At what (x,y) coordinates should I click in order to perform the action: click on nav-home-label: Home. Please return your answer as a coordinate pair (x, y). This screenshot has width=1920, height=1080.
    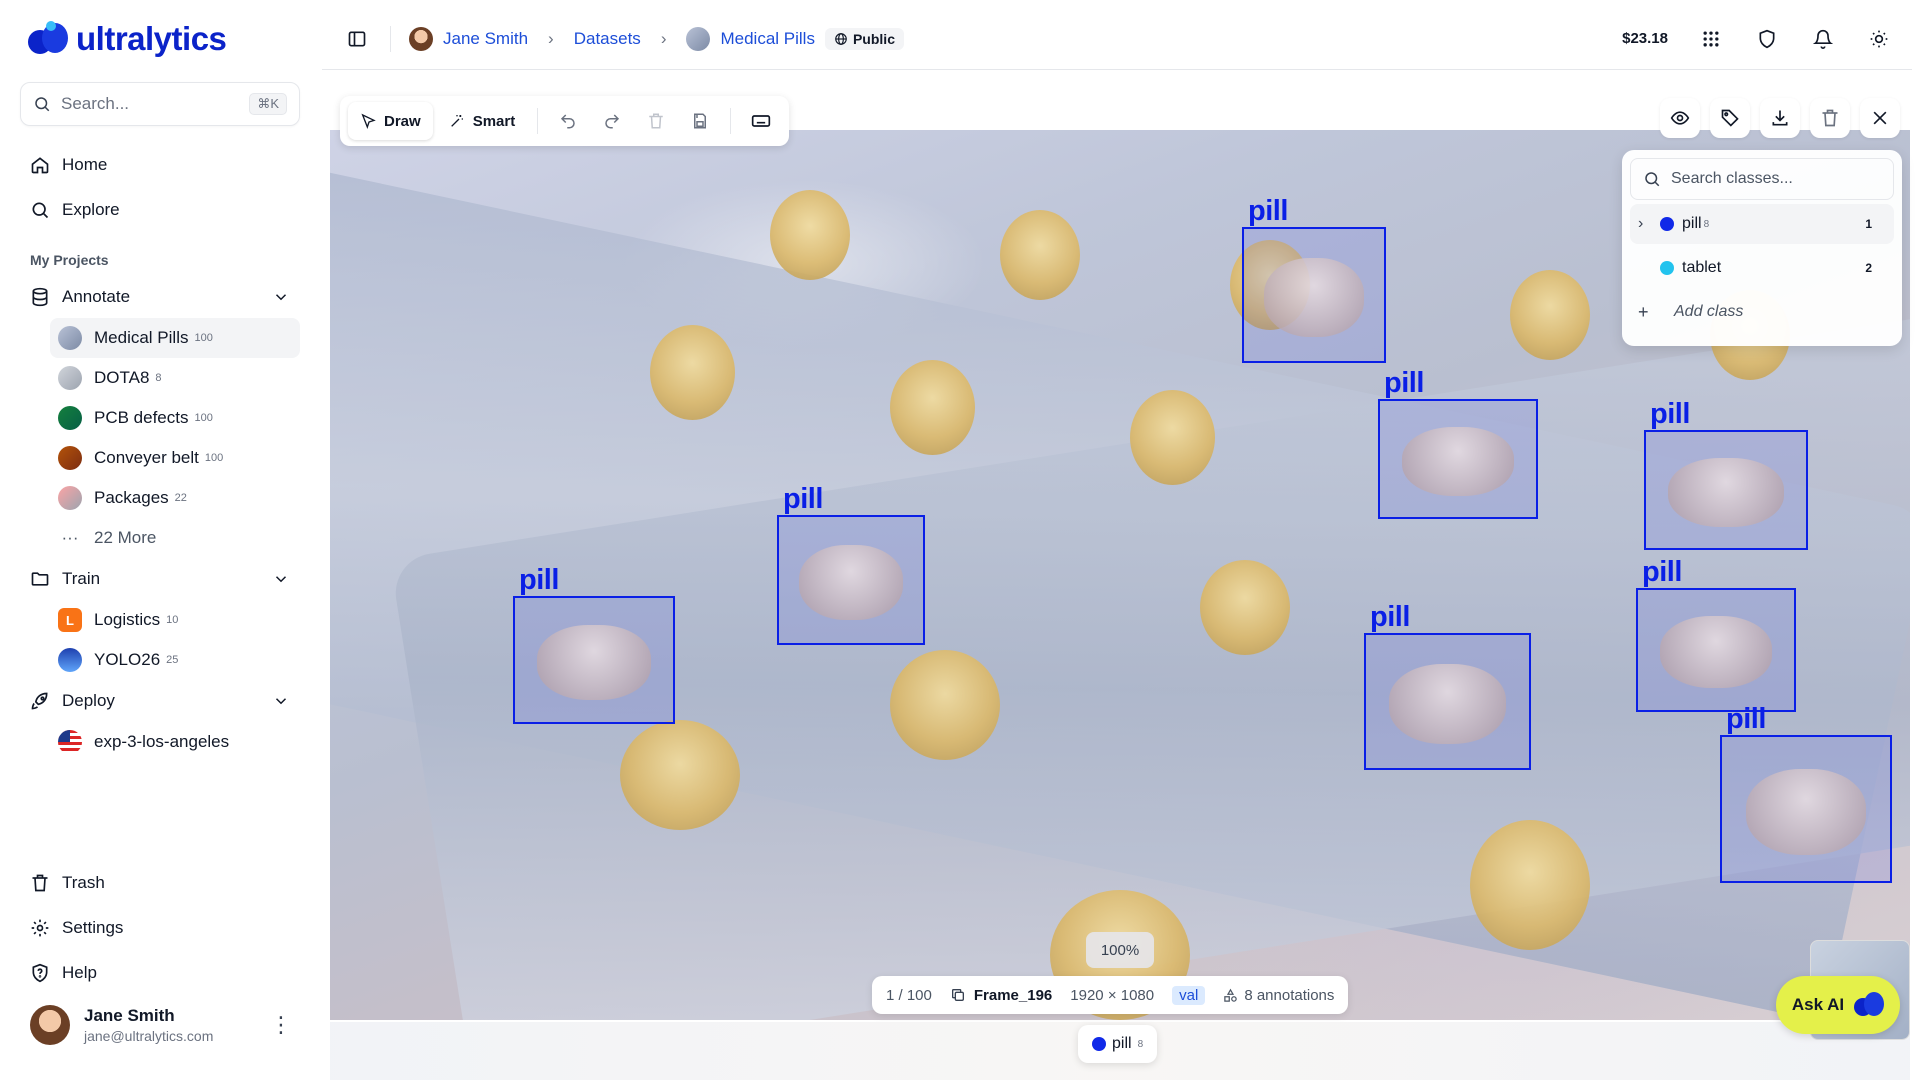
    Looking at the image, I should click on (85, 164).